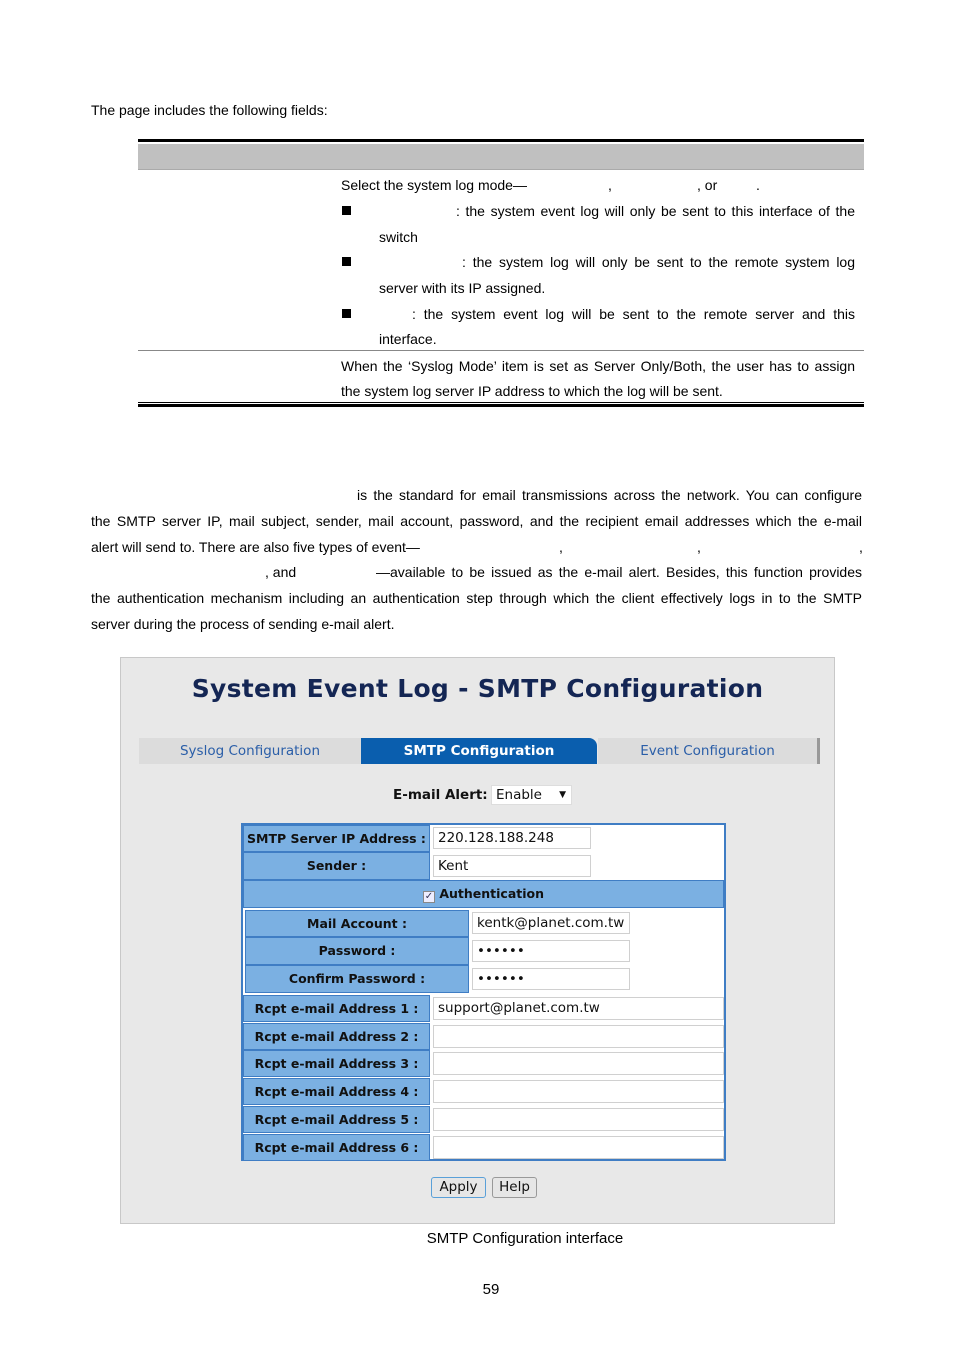 The width and height of the screenshot is (954, 1350). I want to click on tab-event-configuration: Event Configuration, so click(709, 751).